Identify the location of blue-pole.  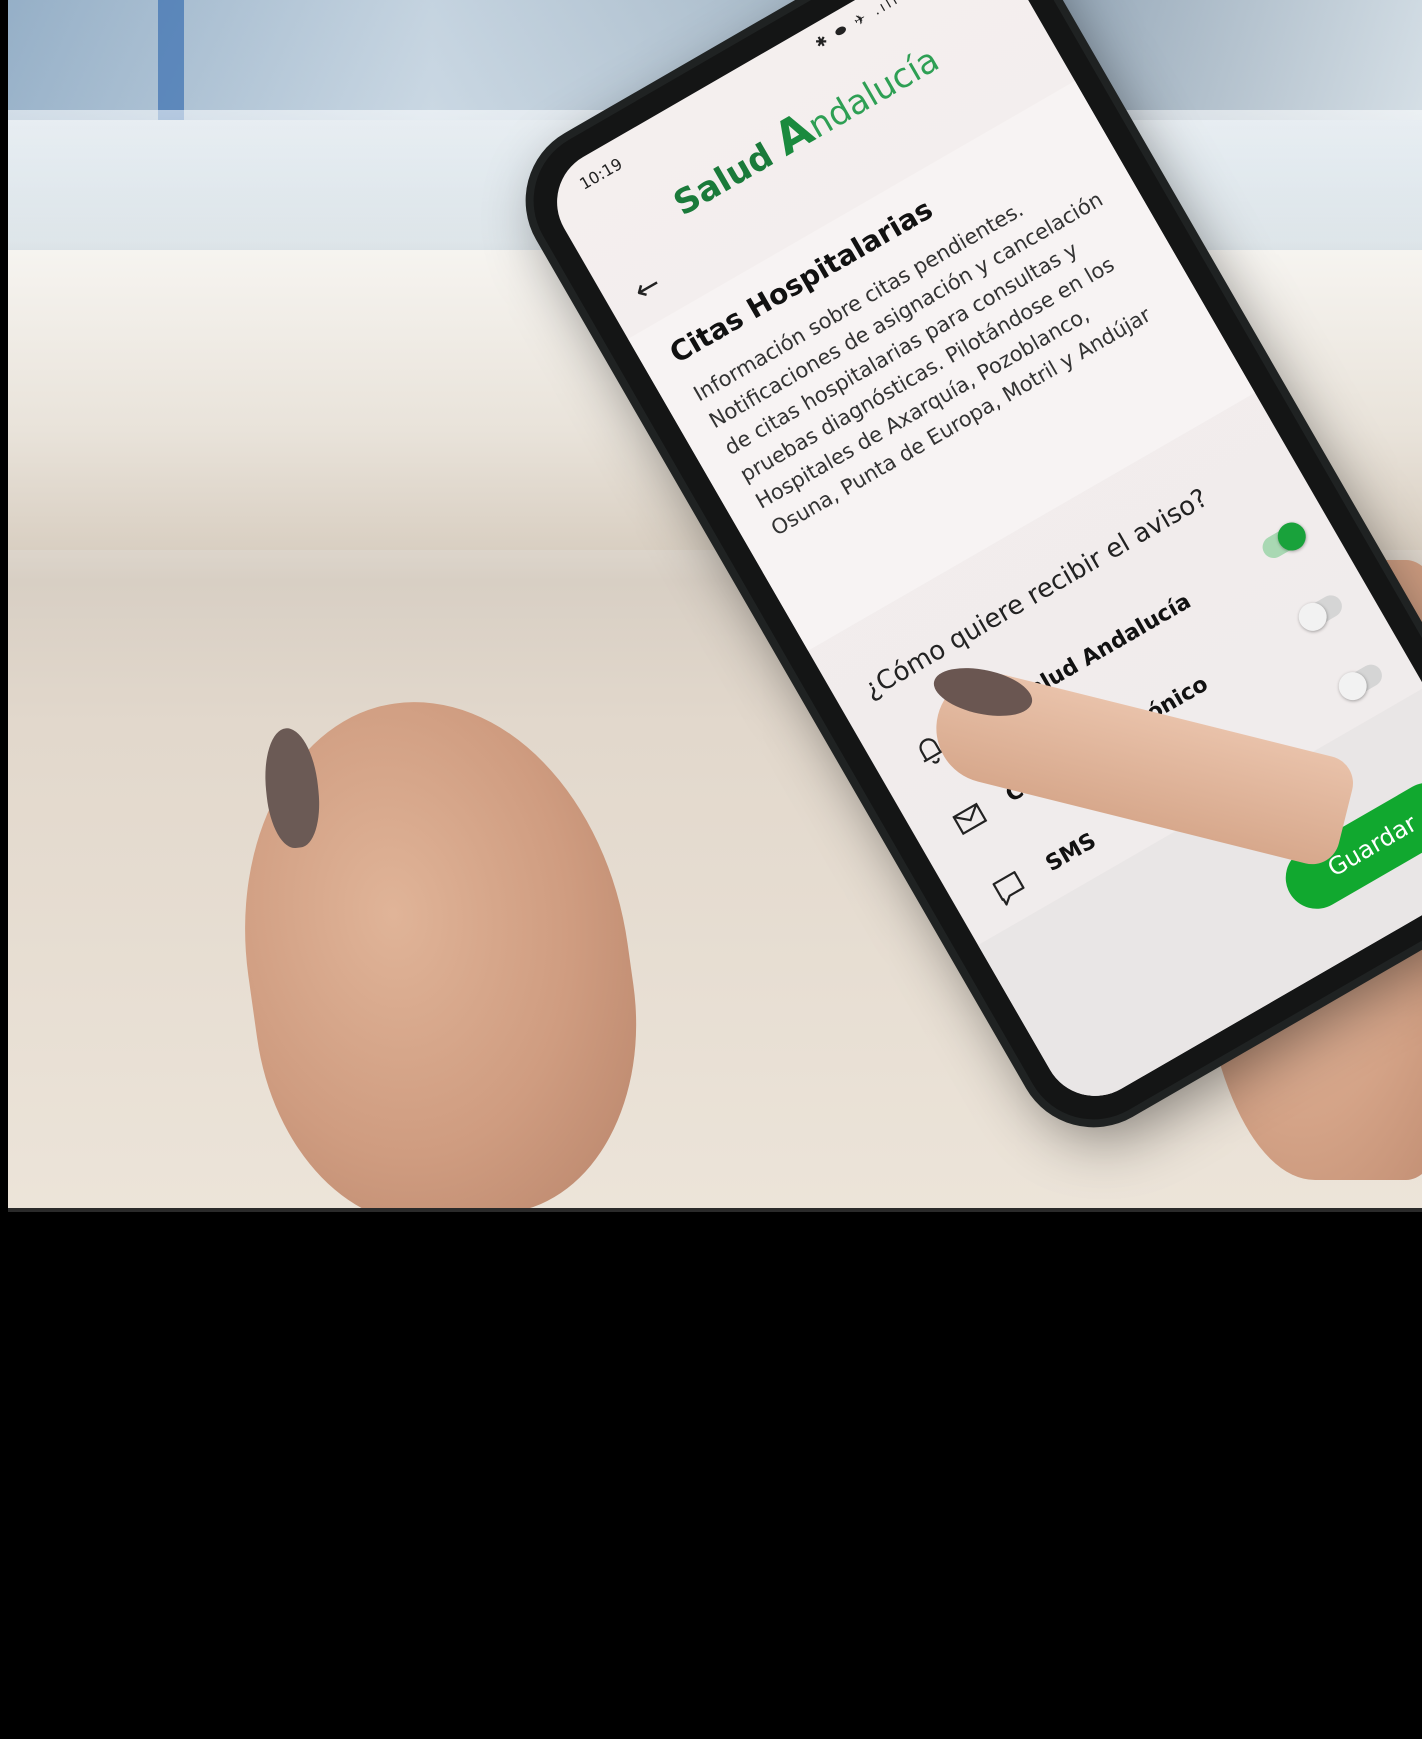
(171, 60).